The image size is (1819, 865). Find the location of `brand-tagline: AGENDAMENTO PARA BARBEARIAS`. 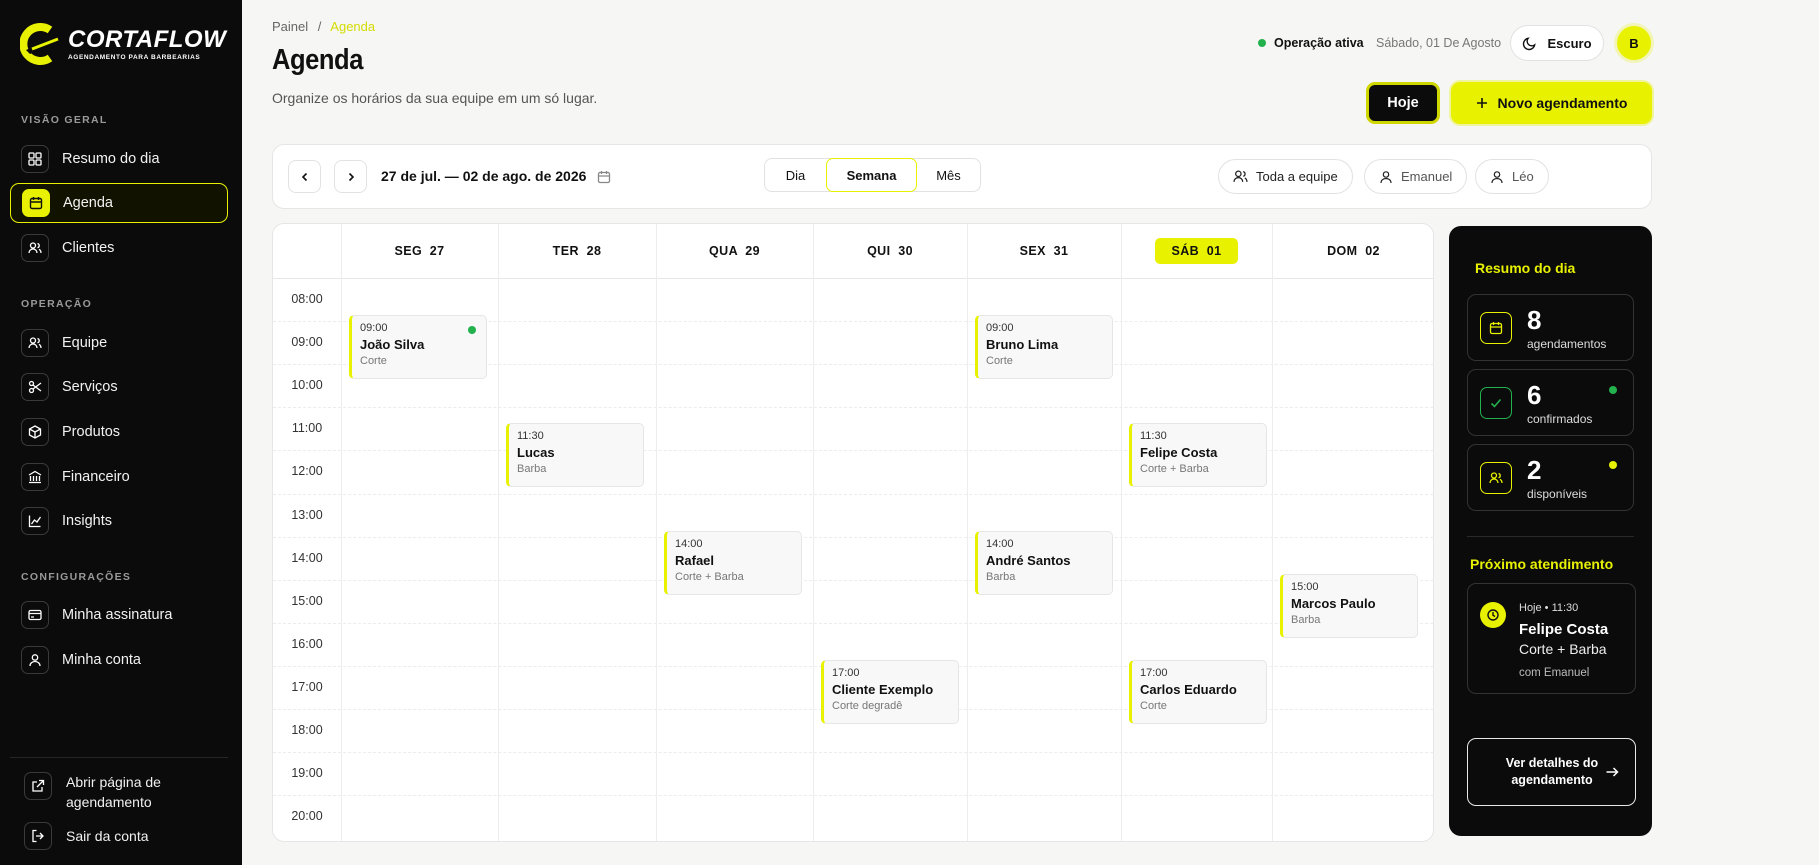

brand-tagline: AGENDAMENTO PARA BARBEARIAS is located at coordinates (134, 57).